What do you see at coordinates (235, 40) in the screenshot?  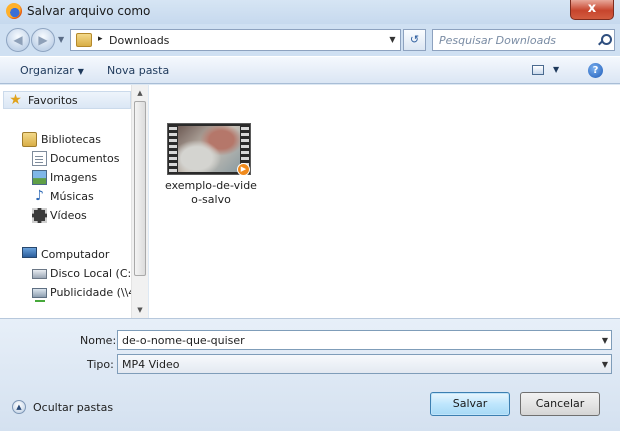 I see `address-bar: ▸ Downloads ▼` at bounding box center [235, 40].